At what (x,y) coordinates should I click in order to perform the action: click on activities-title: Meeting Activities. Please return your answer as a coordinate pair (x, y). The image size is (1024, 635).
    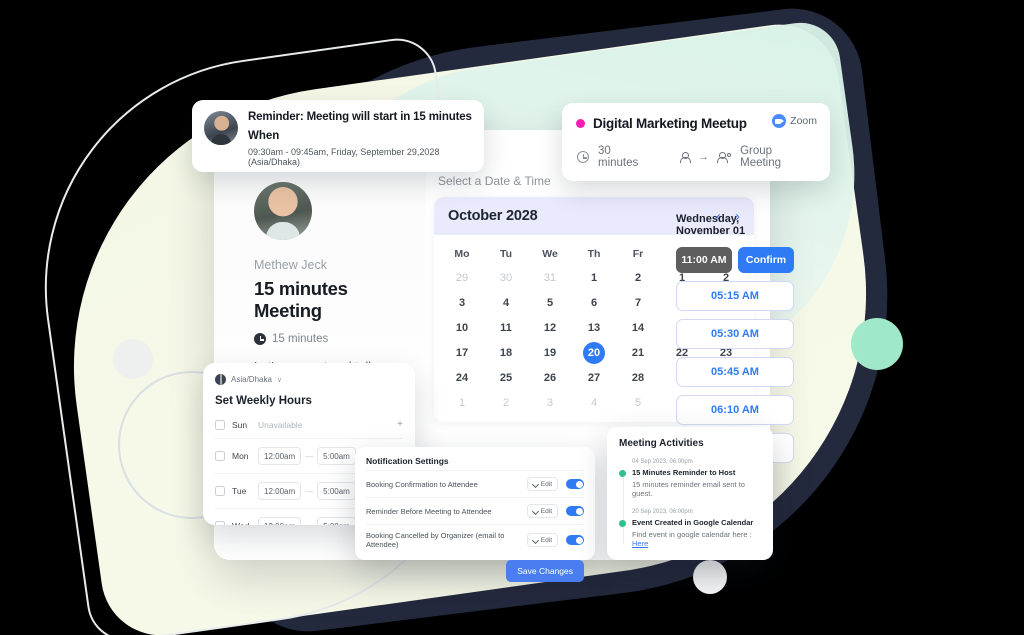
    Looking at the image, I should click on (661, 443).